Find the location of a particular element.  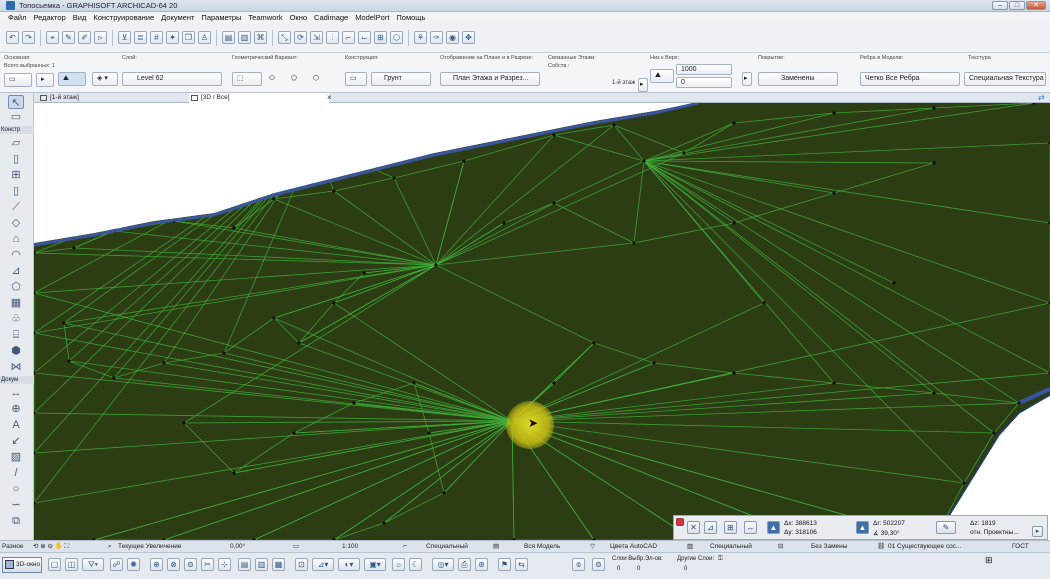

lock-r-icon: ▲ is located at coordinates (862, 527).